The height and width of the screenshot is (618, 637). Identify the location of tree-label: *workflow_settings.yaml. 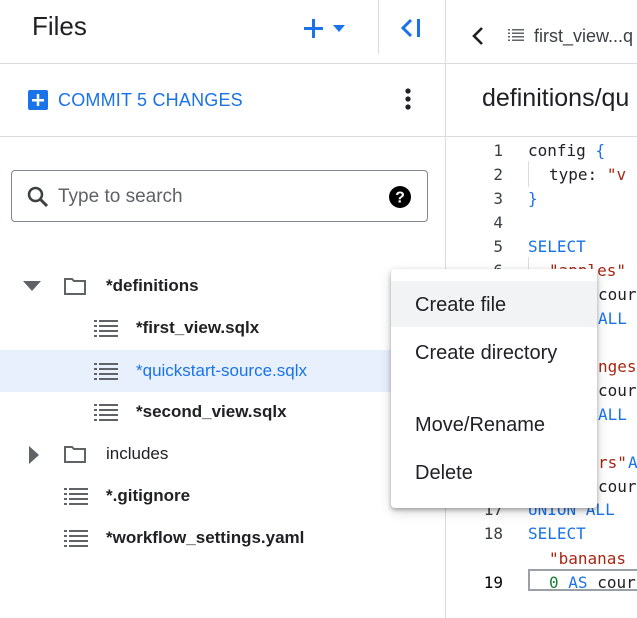
(205, 537).